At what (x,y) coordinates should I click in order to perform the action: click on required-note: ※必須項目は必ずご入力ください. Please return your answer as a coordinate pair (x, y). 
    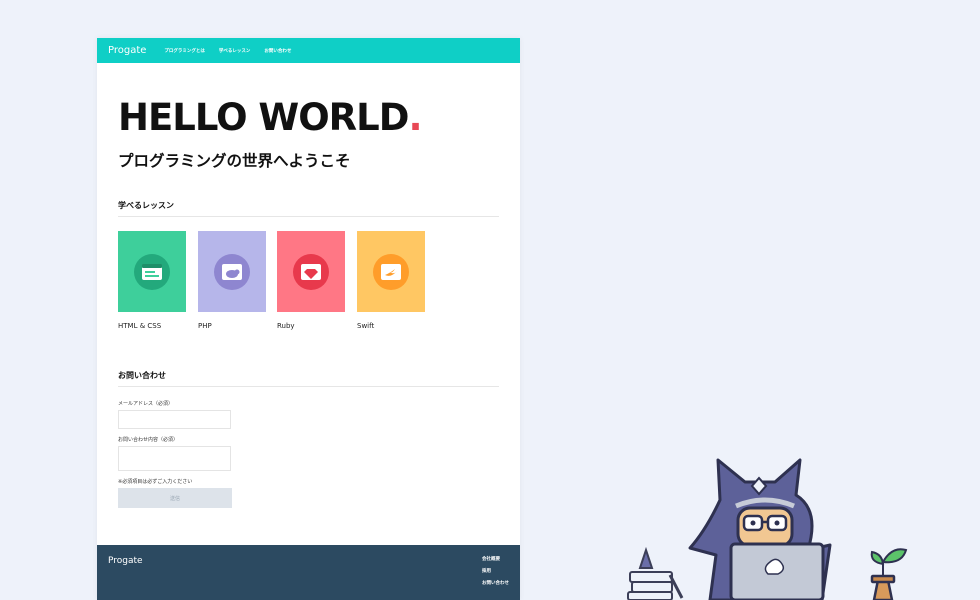
    Looking at the image, I should click on (155, 482).